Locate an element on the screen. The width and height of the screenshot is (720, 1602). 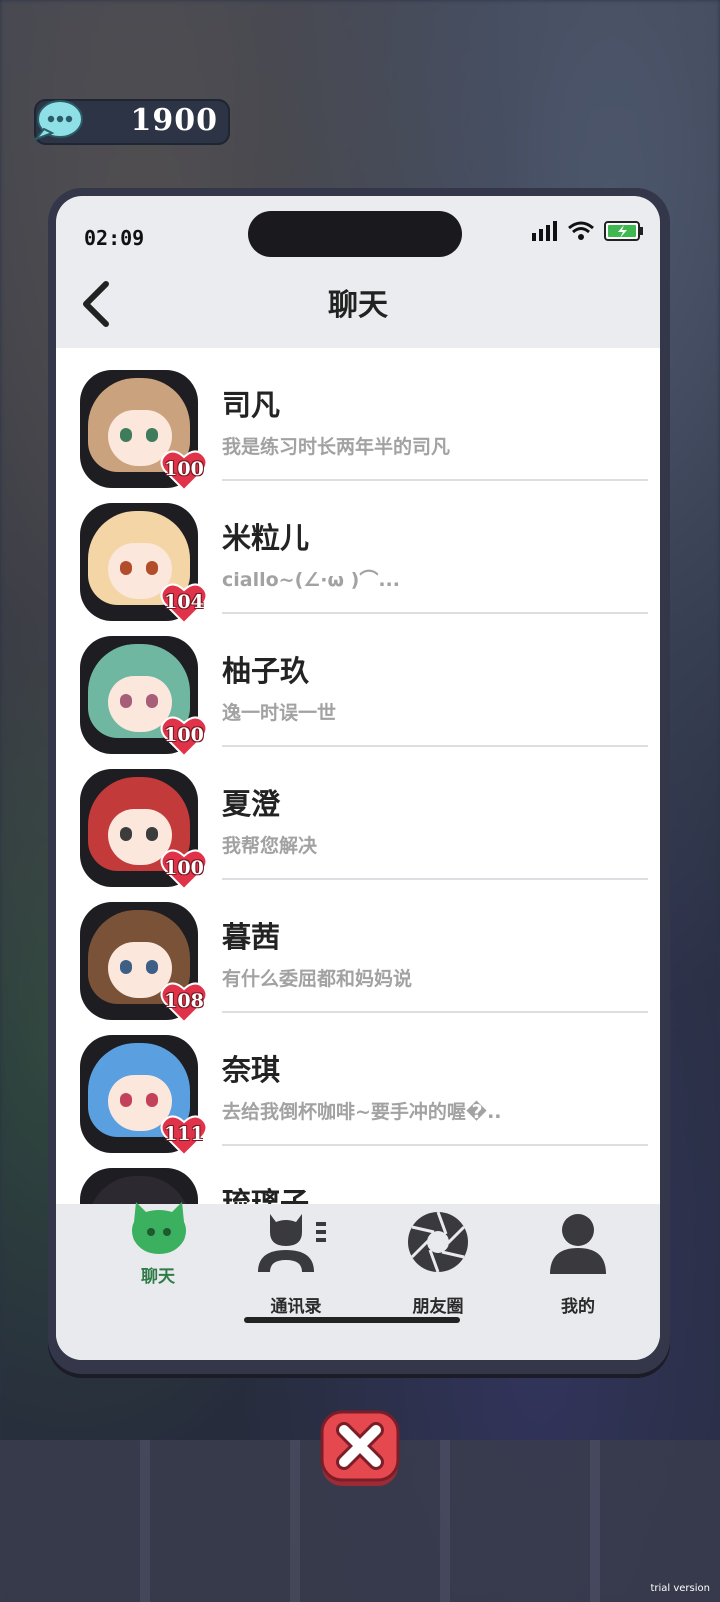
currency-display: 1900 is located at coordinates (131, 122).